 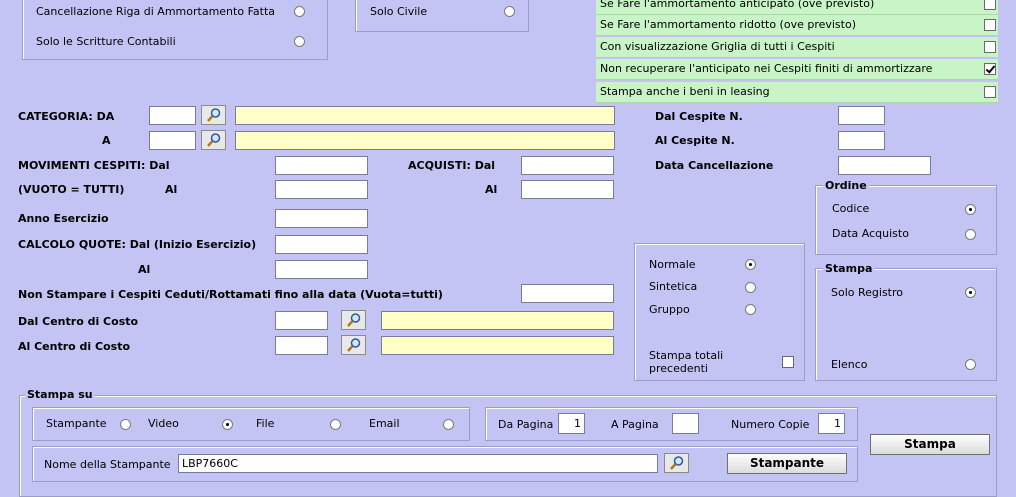 I want to click on checkbox-anticipato, so click(x=990, y=5).